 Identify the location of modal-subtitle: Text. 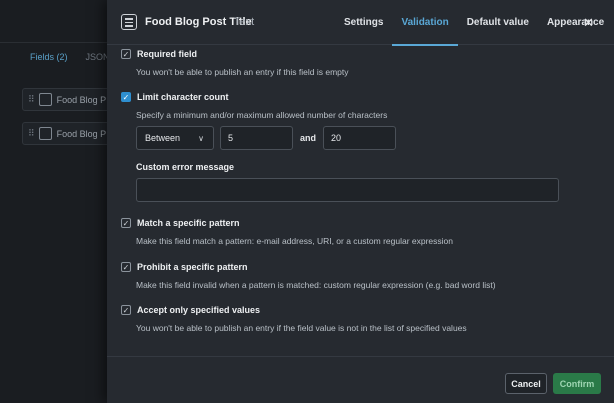
(244, 22).